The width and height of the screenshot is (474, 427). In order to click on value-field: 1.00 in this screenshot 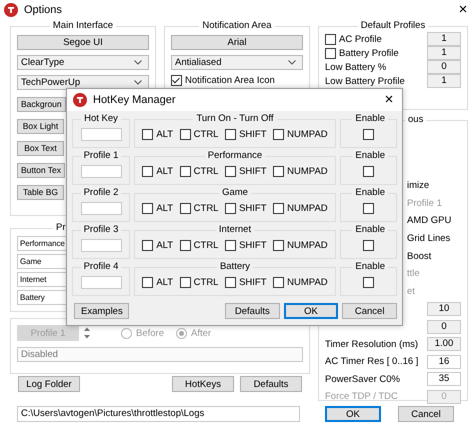, I will do `click(444, 344)`.